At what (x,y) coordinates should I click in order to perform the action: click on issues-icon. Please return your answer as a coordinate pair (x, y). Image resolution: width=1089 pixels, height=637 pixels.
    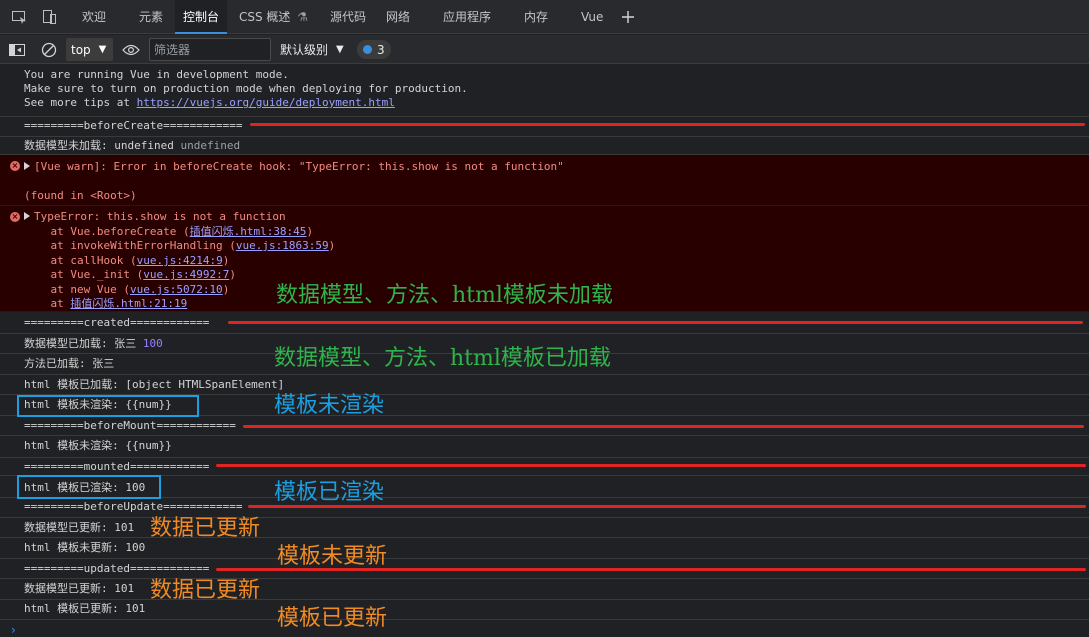
    Looking at the image, I should click on (367, 49).